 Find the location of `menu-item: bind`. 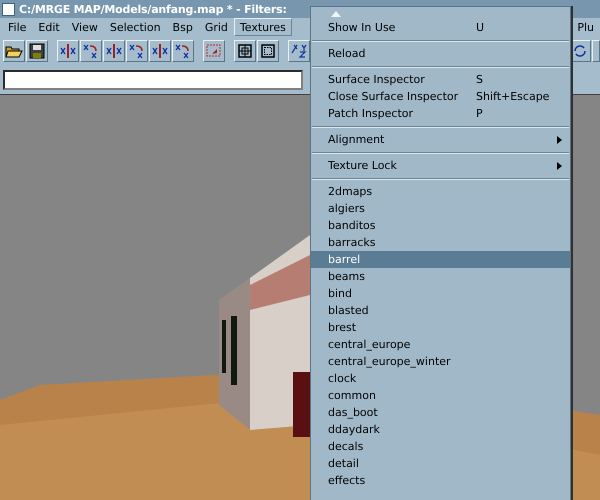

menu-item: bind is located at coordinates (440, 293).